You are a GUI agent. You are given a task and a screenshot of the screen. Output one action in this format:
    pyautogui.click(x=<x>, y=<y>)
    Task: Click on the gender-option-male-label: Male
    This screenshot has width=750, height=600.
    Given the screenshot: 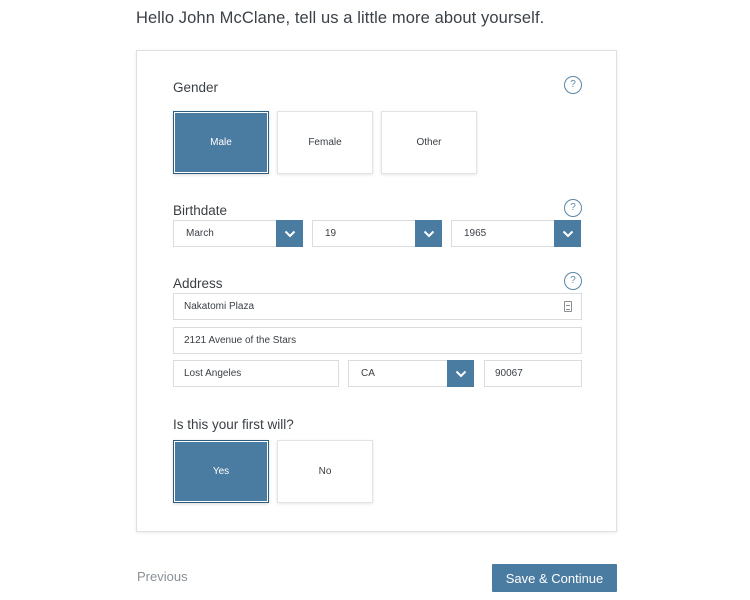 What is the action you would take?
    pyautogui.click(x=221, y=142)
    